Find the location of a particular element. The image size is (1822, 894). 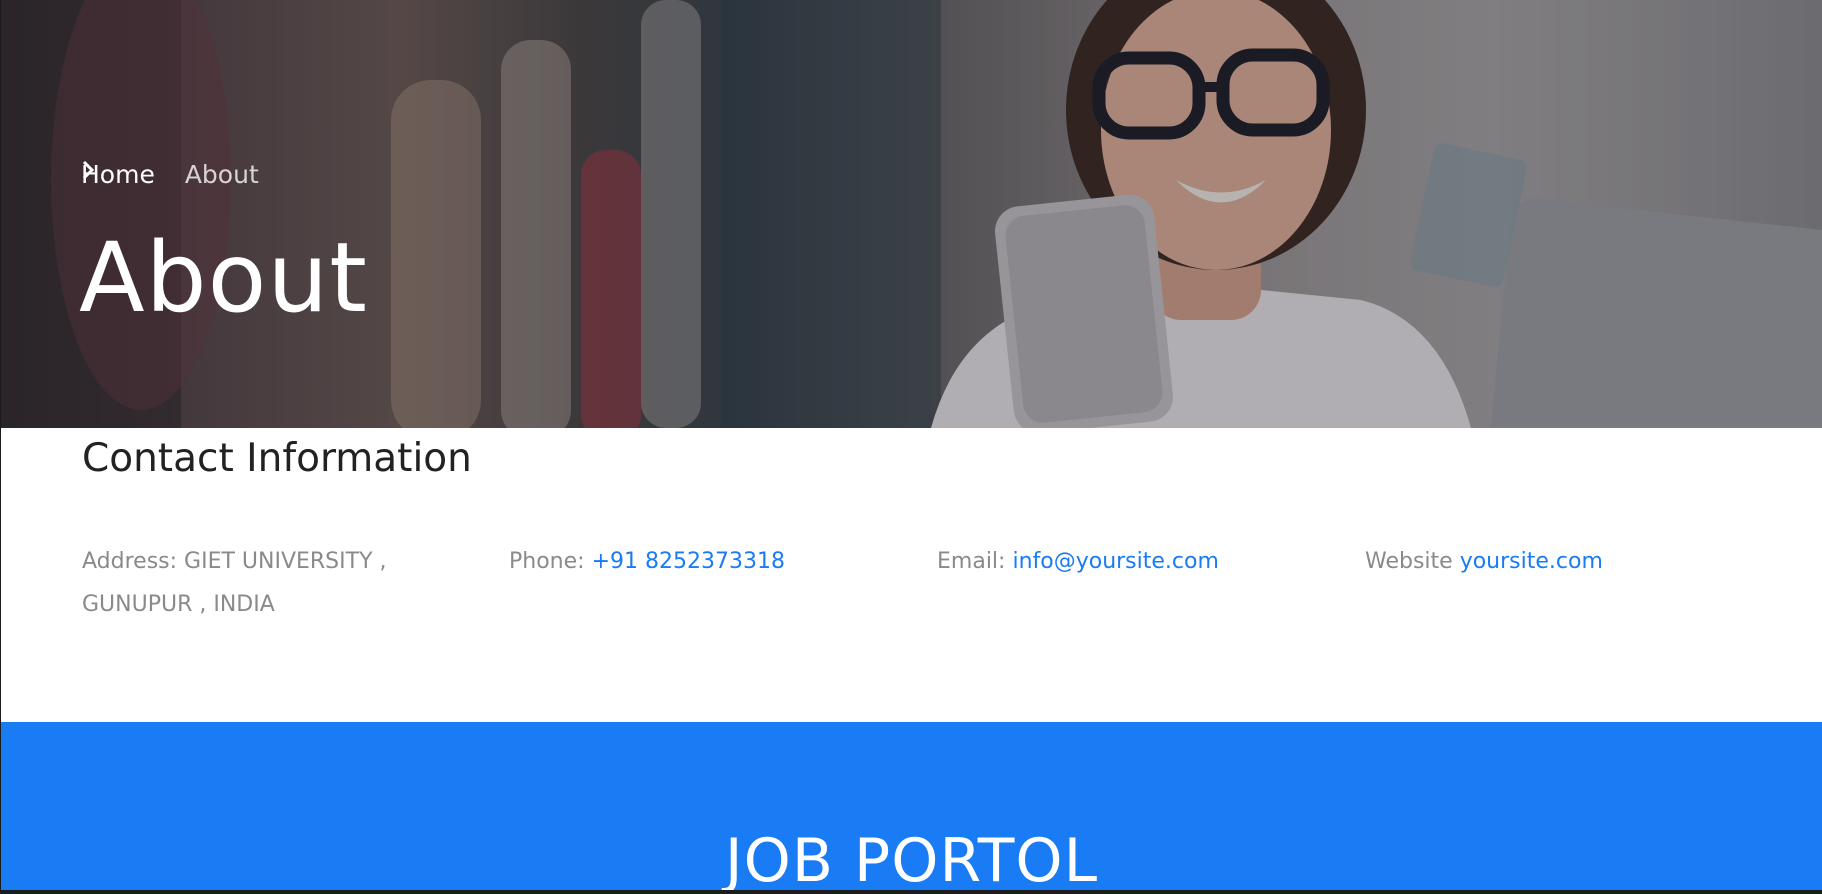

email-link: info@yoursite.com is located at coordinates (1115, 561).